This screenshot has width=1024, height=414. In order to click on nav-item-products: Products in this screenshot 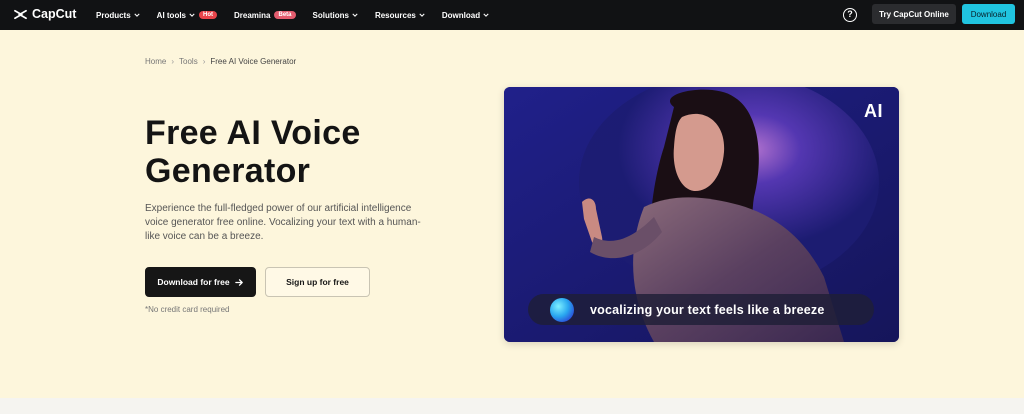, I will do `click(118, 15)`.